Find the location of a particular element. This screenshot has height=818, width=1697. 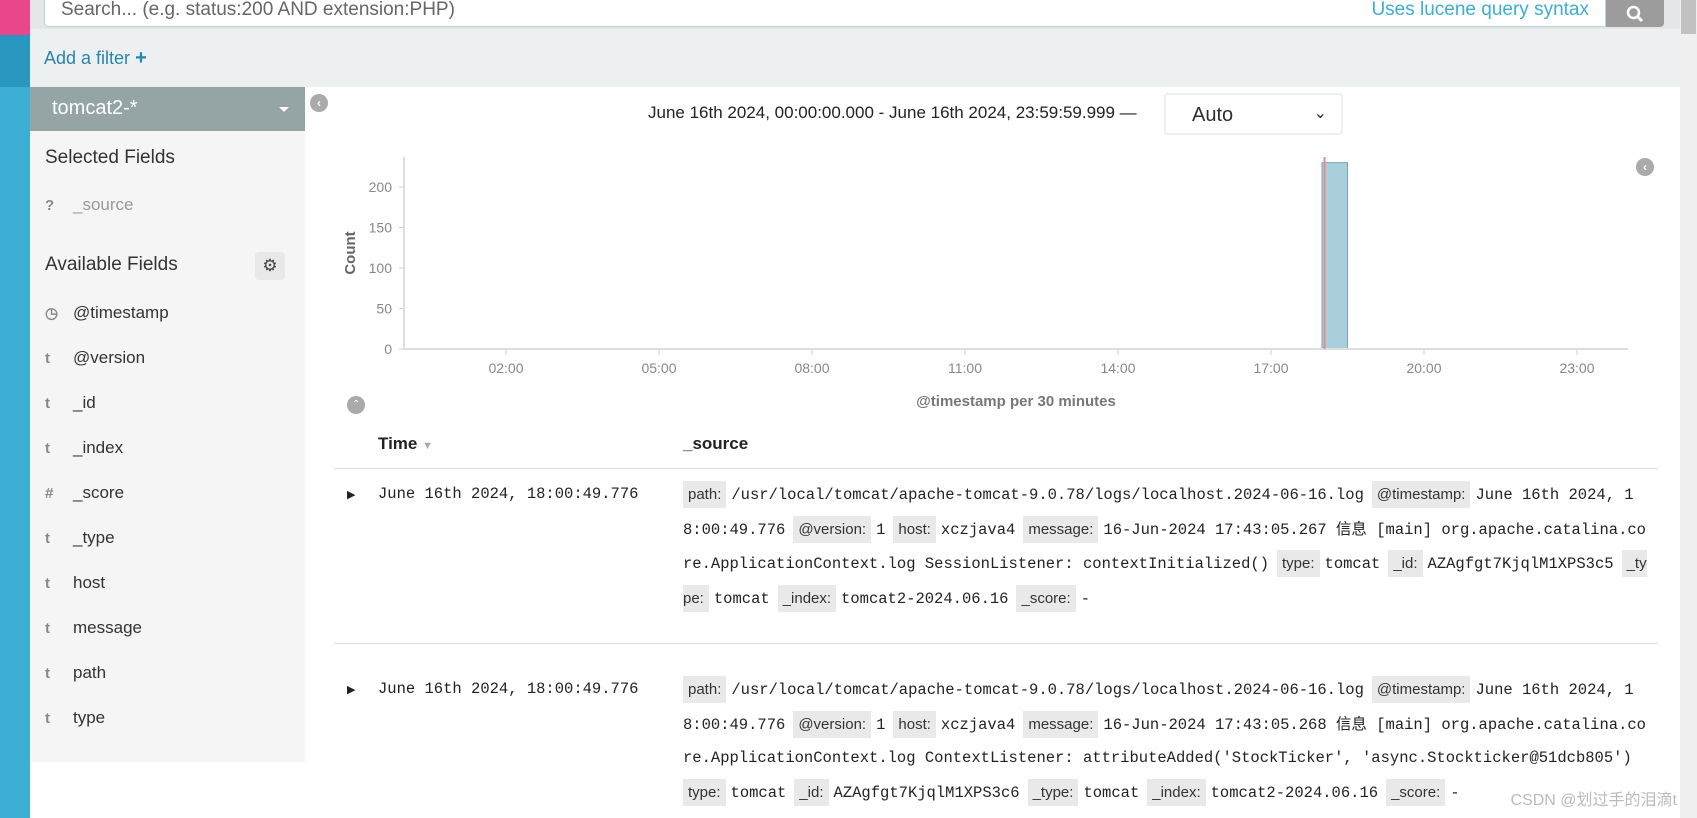

available-field-path: t path is located at coordinates (75, 673).